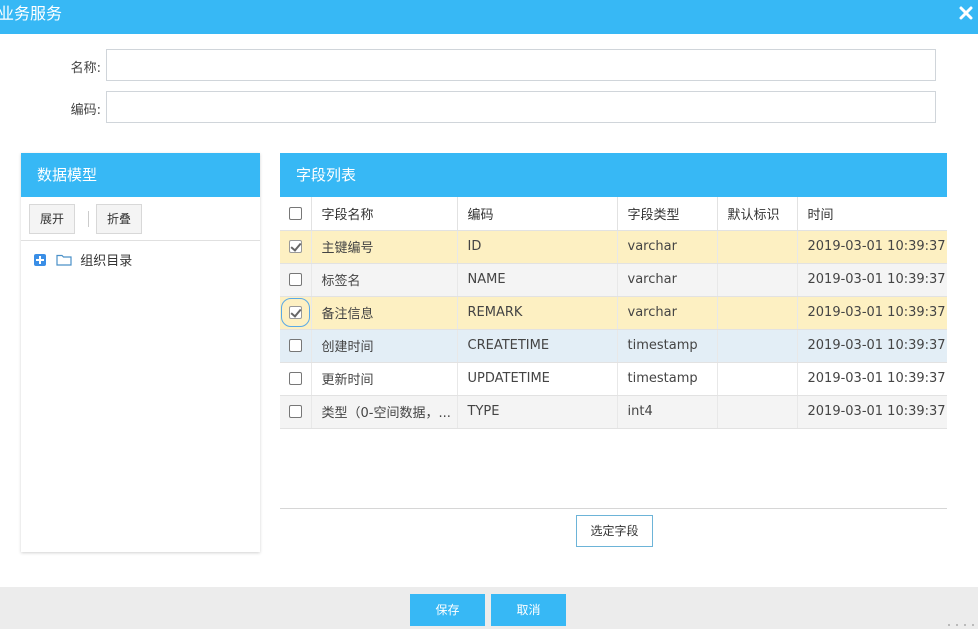 Image resolution: width=978 pixels, height=629 pixels. Describe the element at coordinates (40, 259) in the screenshot. I see `plus-square-icon` at that location.